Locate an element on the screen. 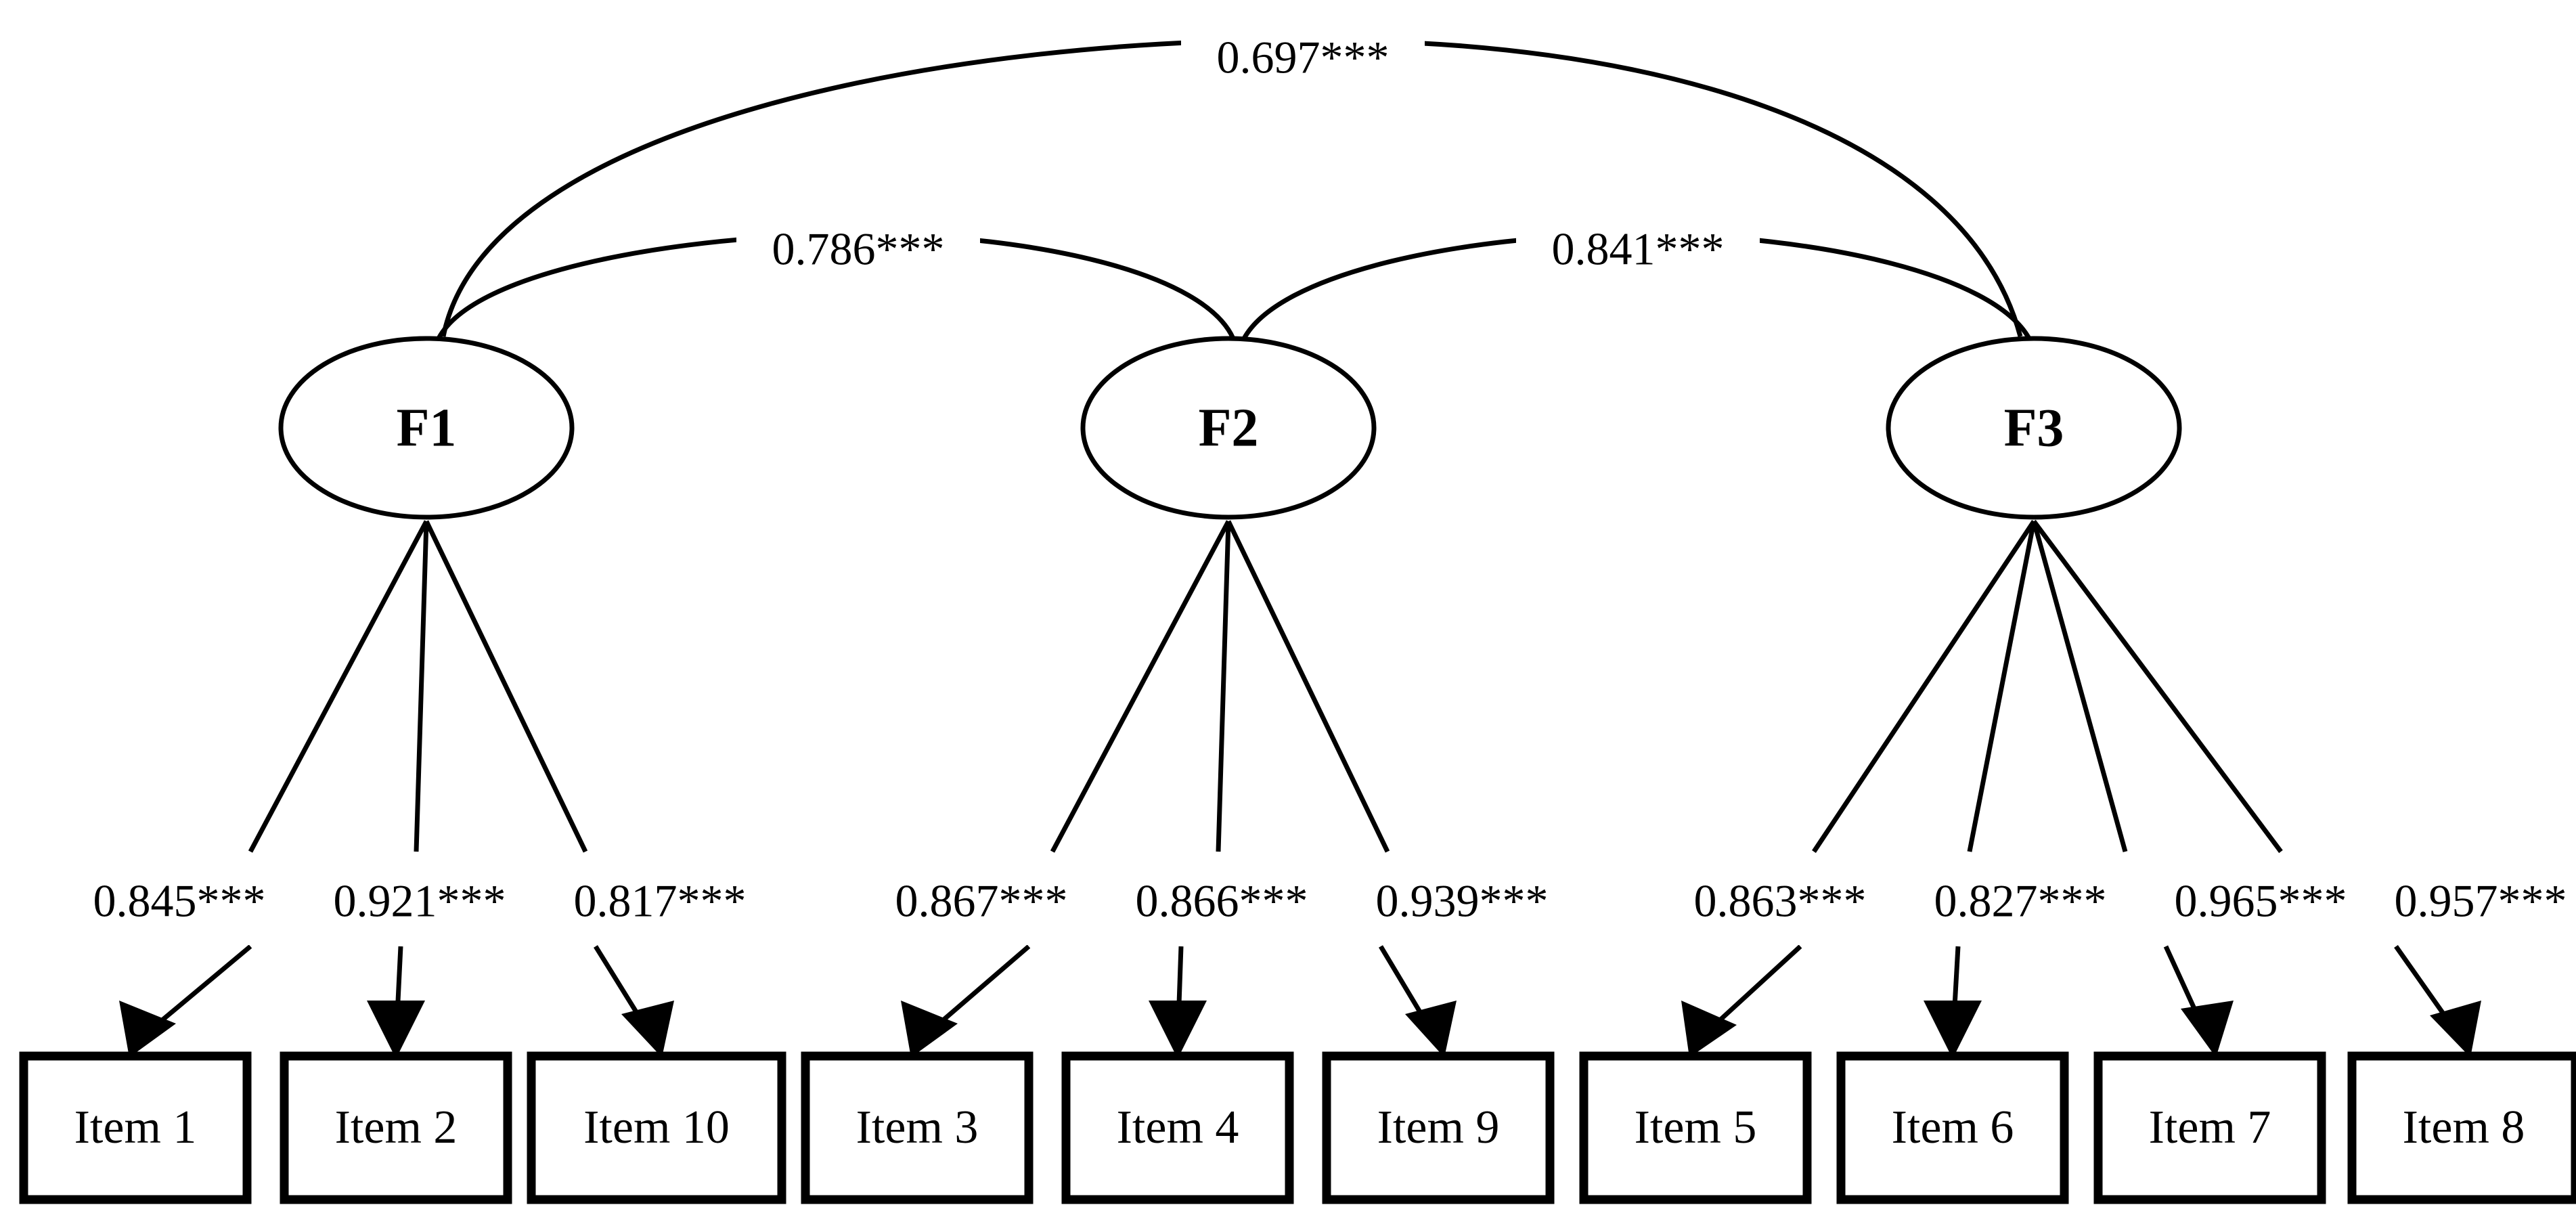 The width and height of the screenshot is (2576, 1228). item-node-item3: Item 3 is located at coordinates (917, 1128).